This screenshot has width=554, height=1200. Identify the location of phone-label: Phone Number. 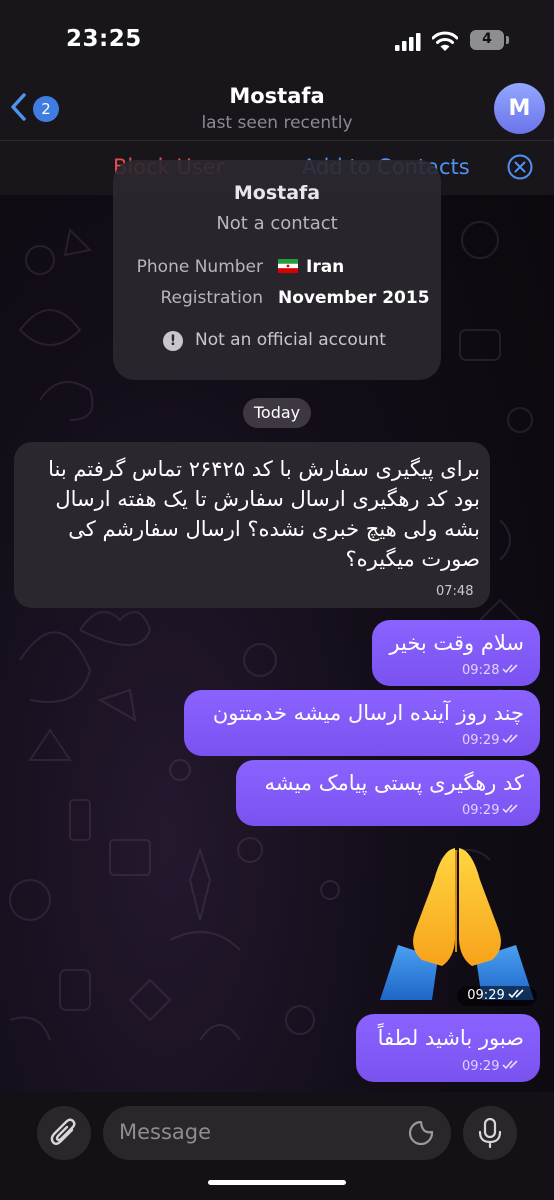
(199, 267).